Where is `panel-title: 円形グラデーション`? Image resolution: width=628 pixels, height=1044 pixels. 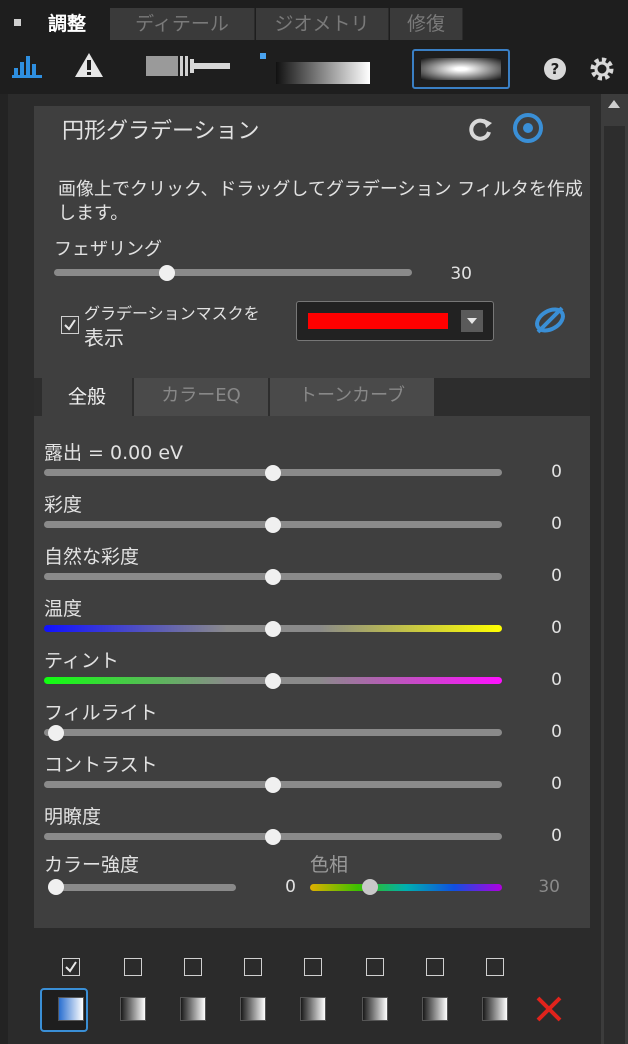
panel-title: 円形グラデーション is located at coordinates (161, 131).